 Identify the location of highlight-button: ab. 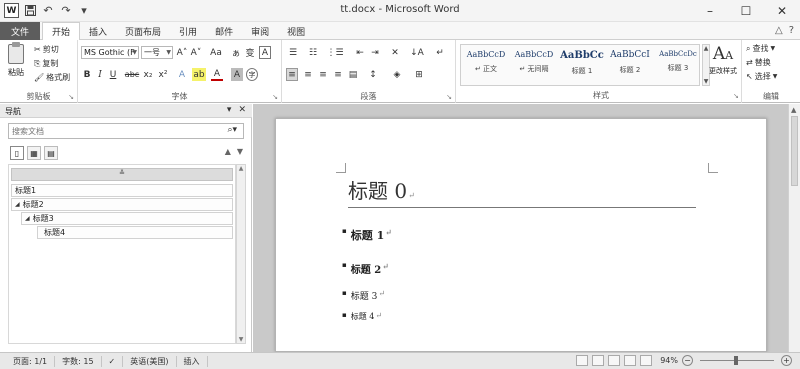
(199, 74).